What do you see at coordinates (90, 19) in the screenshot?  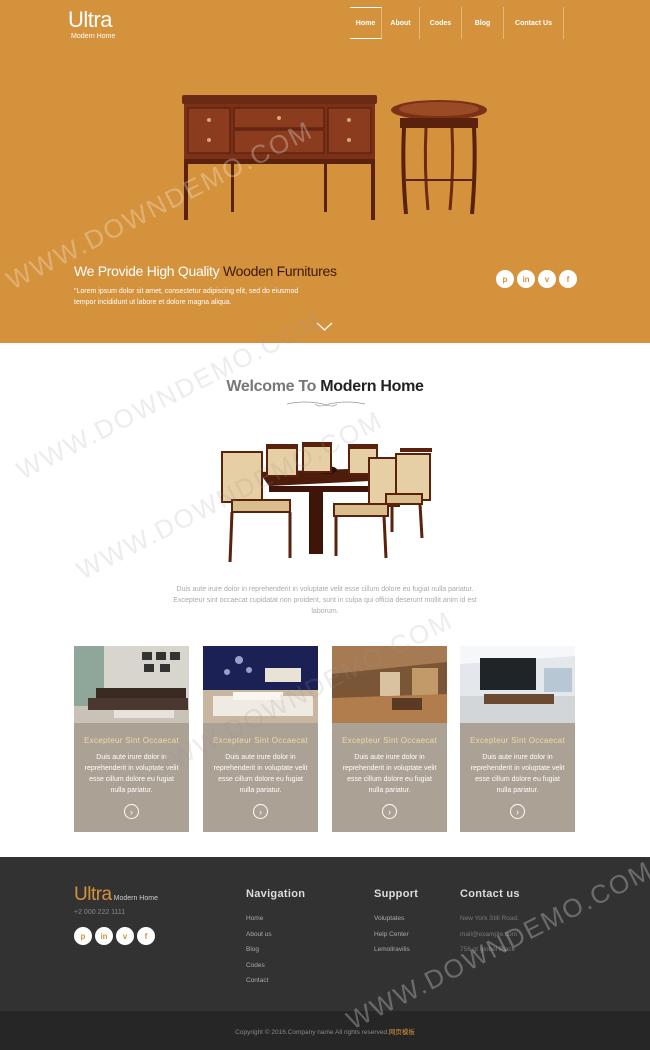 I see `logo-title: Ultra` at bounding box center [90, 19].